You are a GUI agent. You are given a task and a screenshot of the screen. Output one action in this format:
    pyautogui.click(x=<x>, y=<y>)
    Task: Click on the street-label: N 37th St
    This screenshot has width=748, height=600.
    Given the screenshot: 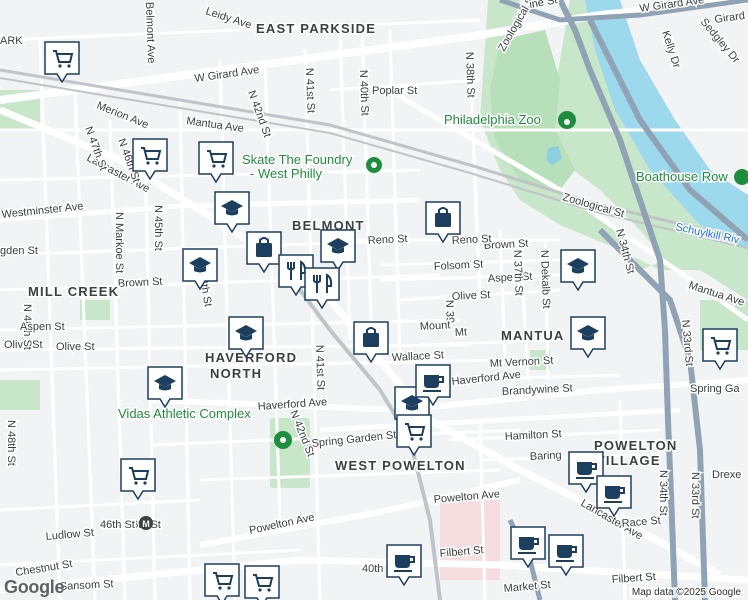 What is the action you would take?
    pyautogui.click(x=518, y=273)
    